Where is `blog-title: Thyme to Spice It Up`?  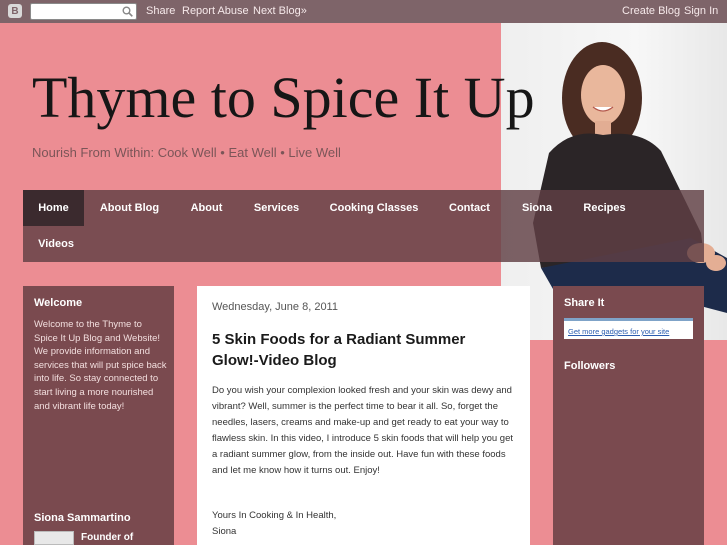
blog-title: Thyme to Spice It Up is located at coordinates (283, 97).